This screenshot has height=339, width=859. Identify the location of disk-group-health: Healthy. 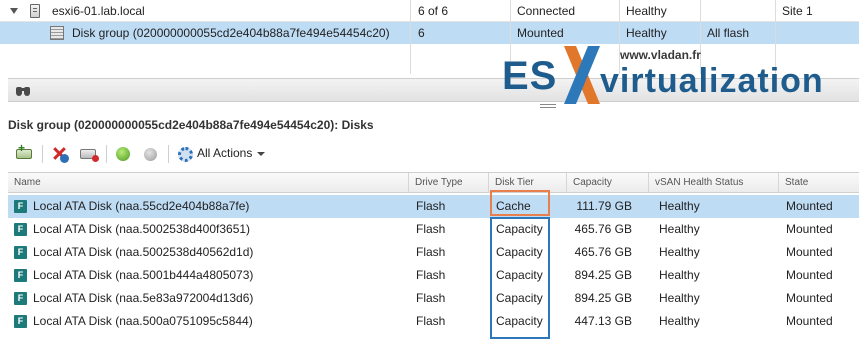
(646, 33).